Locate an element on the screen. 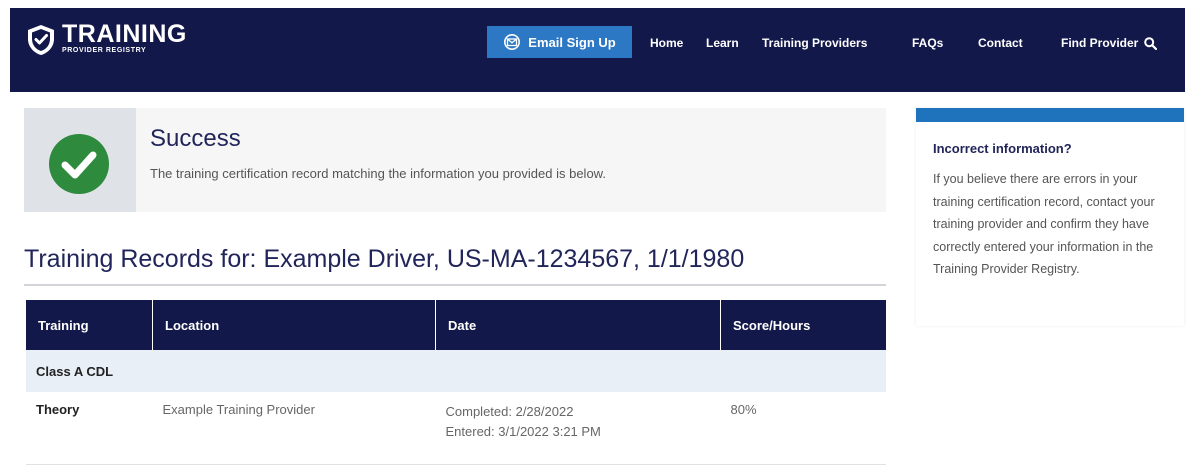  nav-training-providers: Training Providers is located at coordinates (814, 43).